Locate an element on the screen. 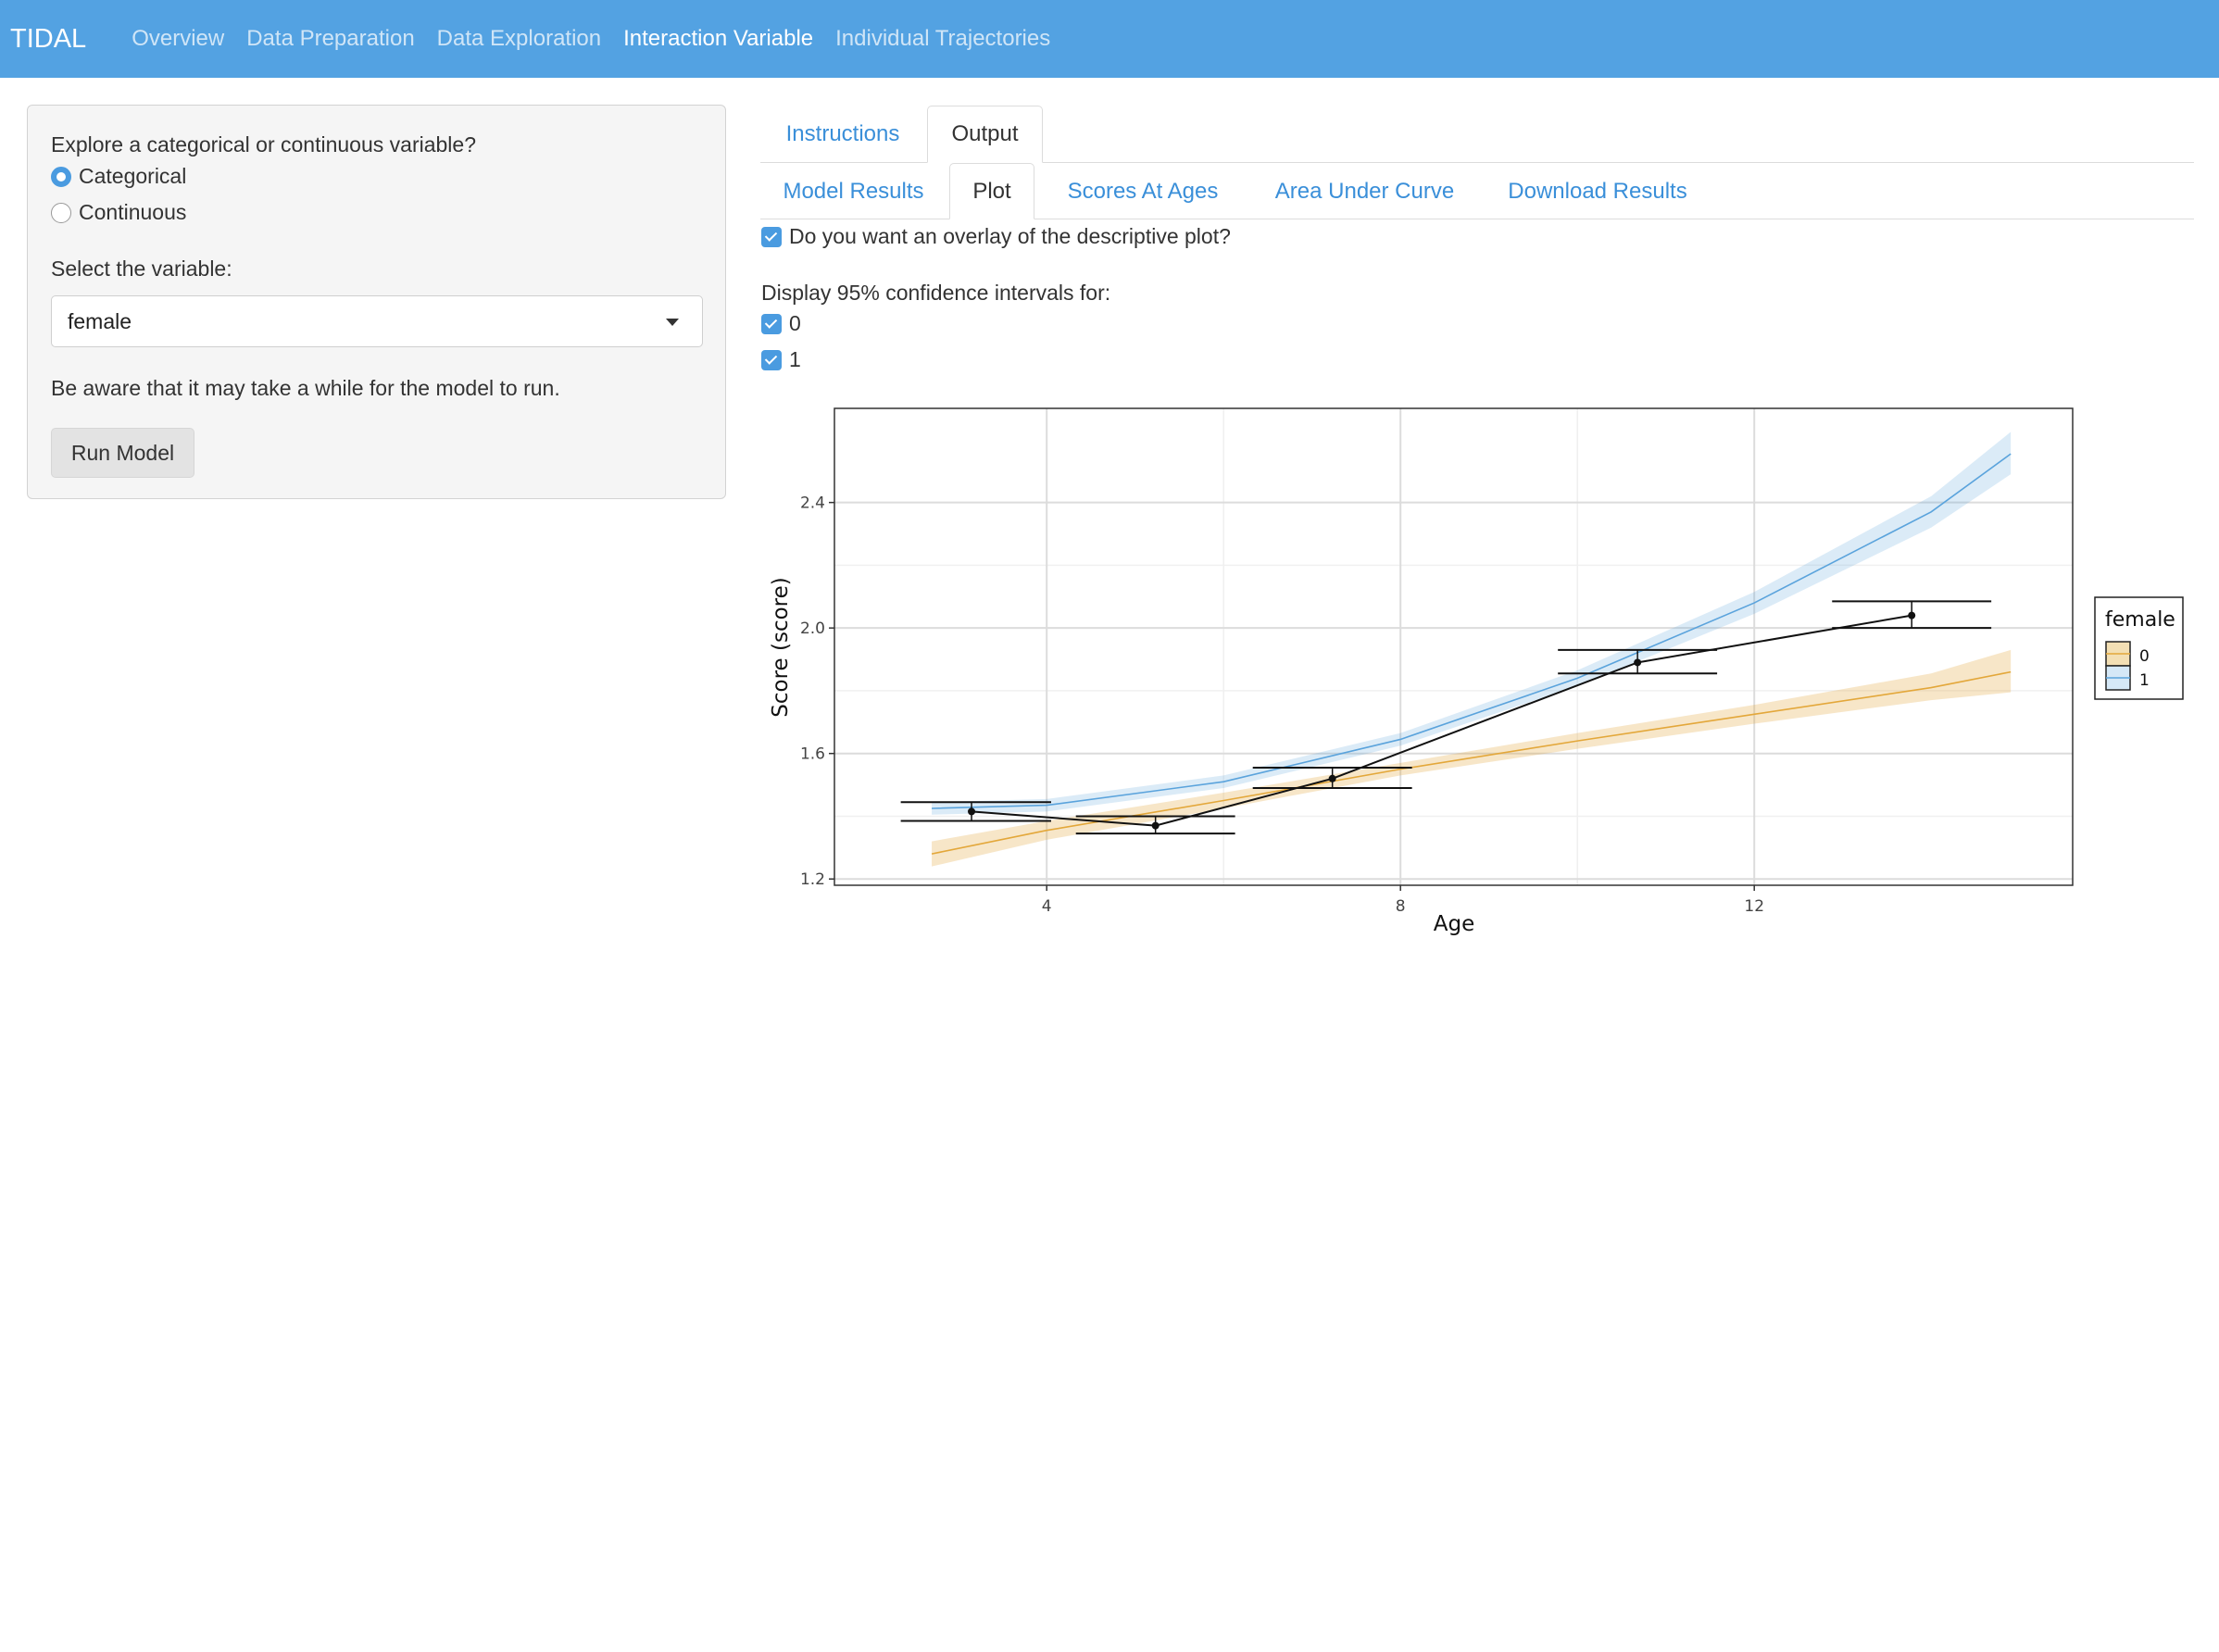 This screenshot has height=1652, width=2219. main-tabs: Instructions Output is located at coordinates (1477, 134).